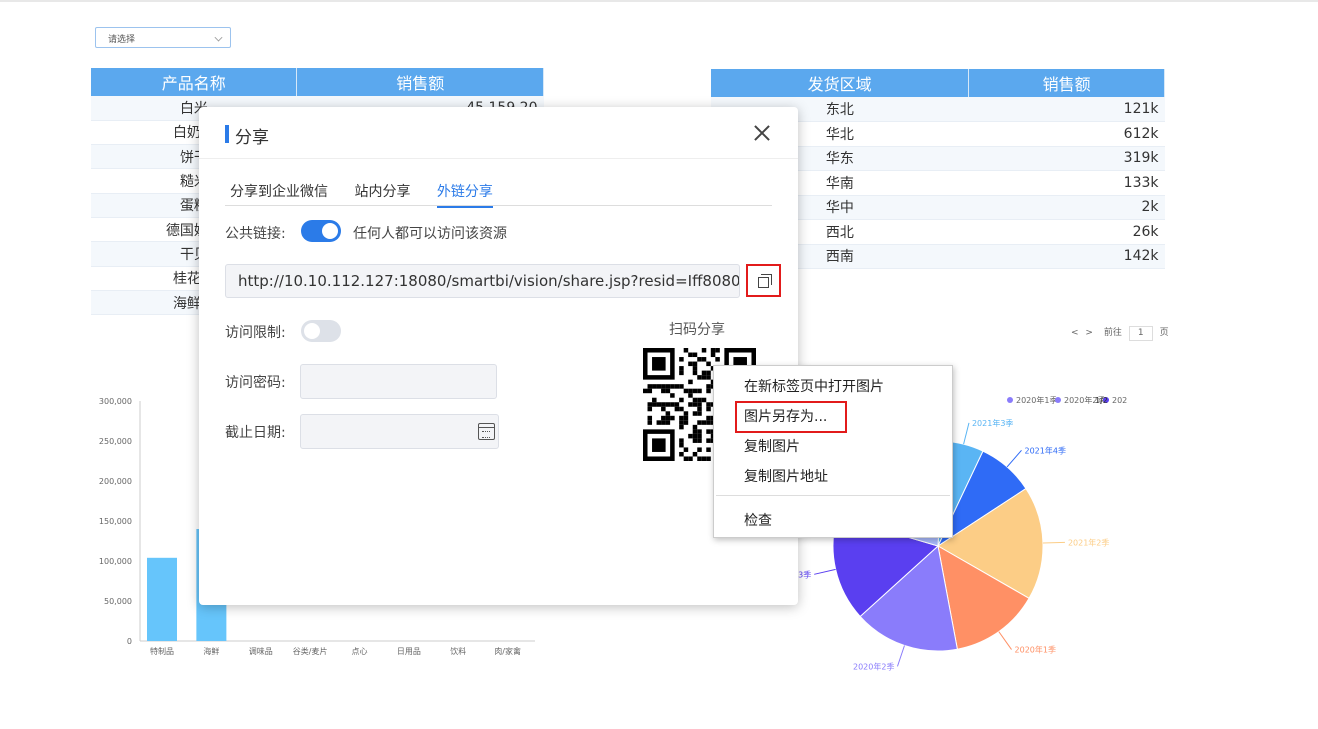 Image resolution: width=1318 pixels, height=729 pixels. What do you see at coordinates (1120, 333) in the screenshot?
I see `pagination: < > 前往 1 页` at bounding box center [1120, 333].